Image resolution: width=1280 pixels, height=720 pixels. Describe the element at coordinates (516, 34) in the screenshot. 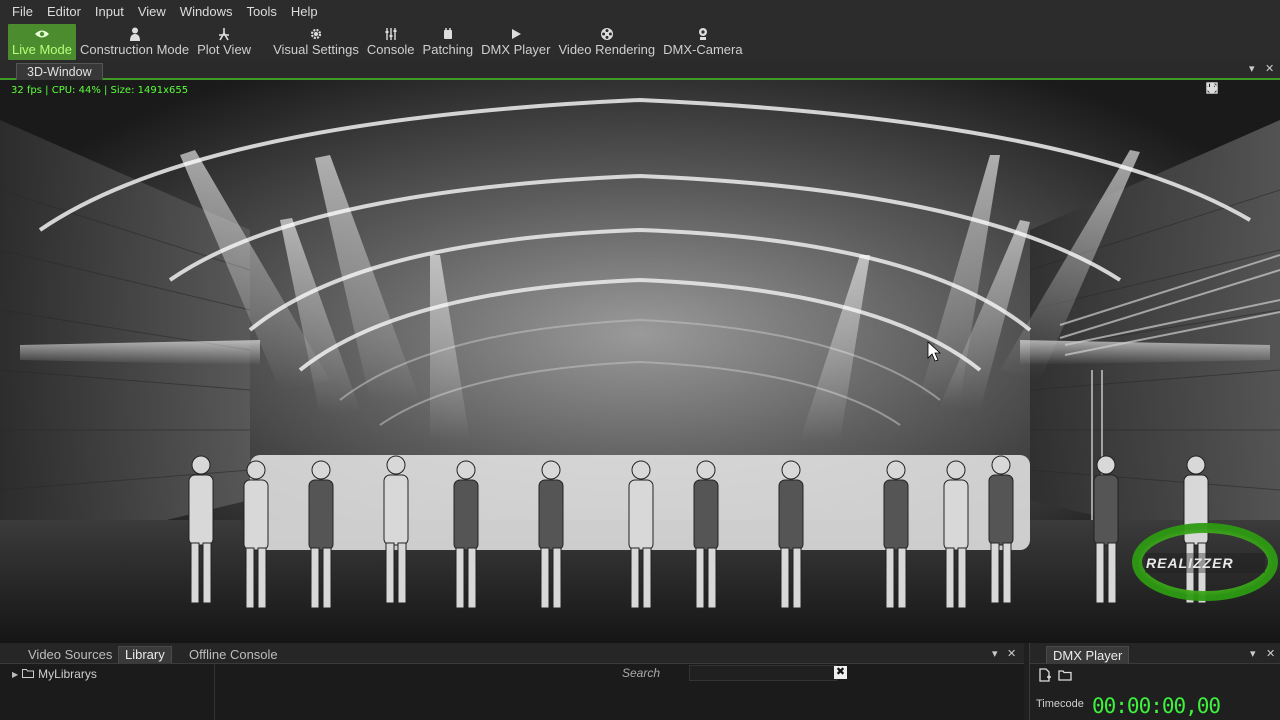

I see `play-icon` at that location.